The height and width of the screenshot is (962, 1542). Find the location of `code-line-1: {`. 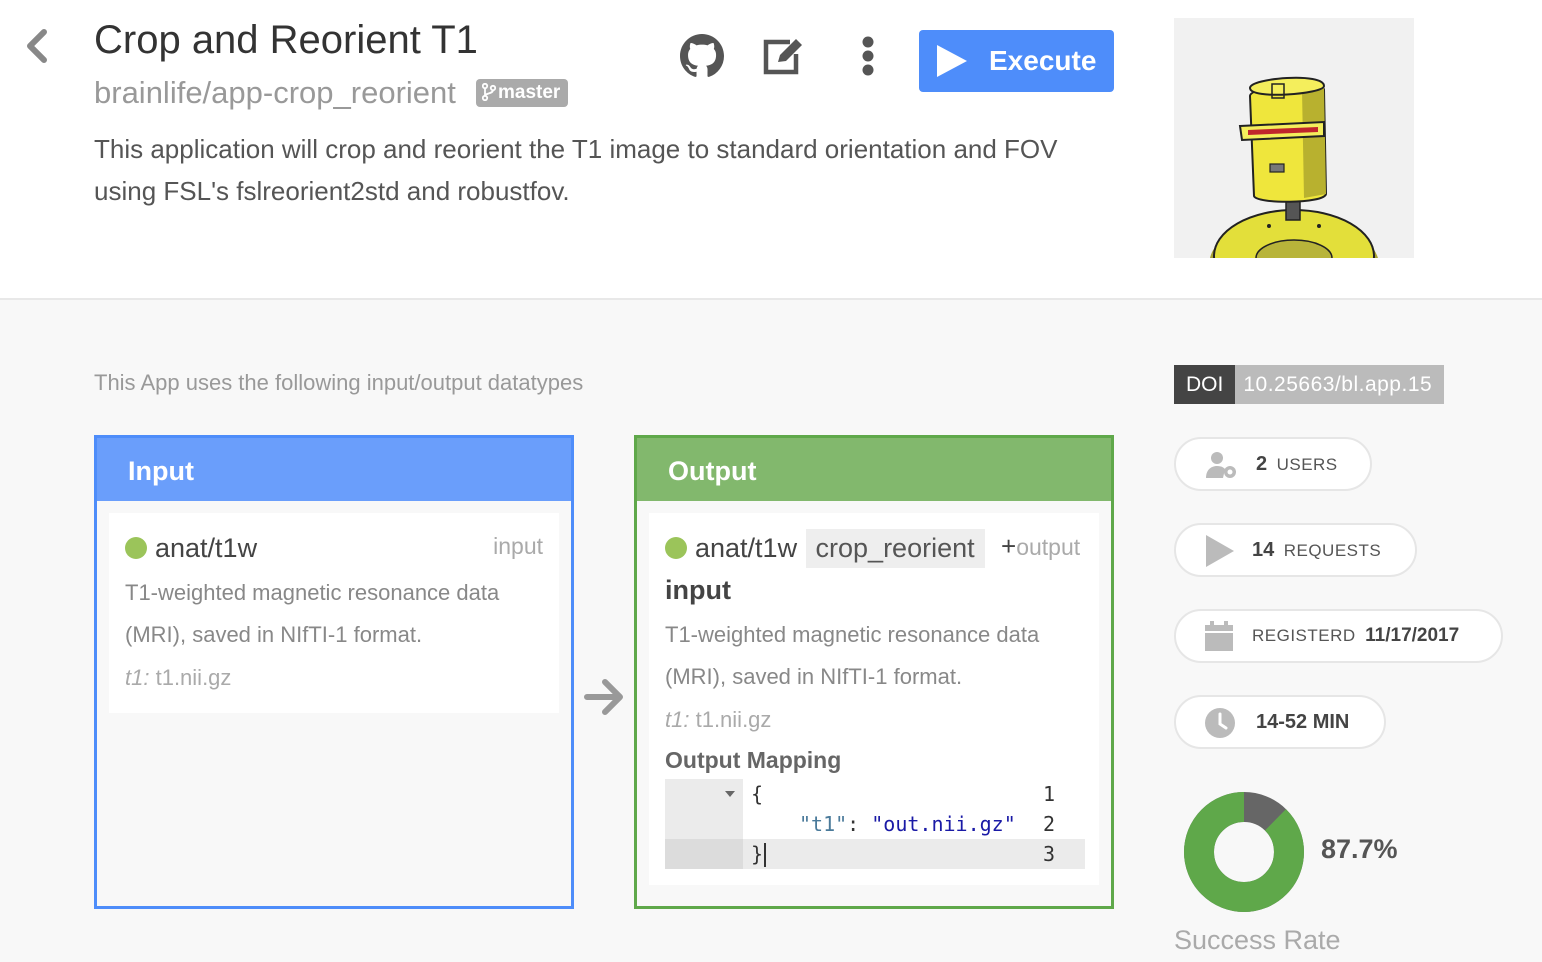

code-line-1: { is located at coordinates (757, 794).